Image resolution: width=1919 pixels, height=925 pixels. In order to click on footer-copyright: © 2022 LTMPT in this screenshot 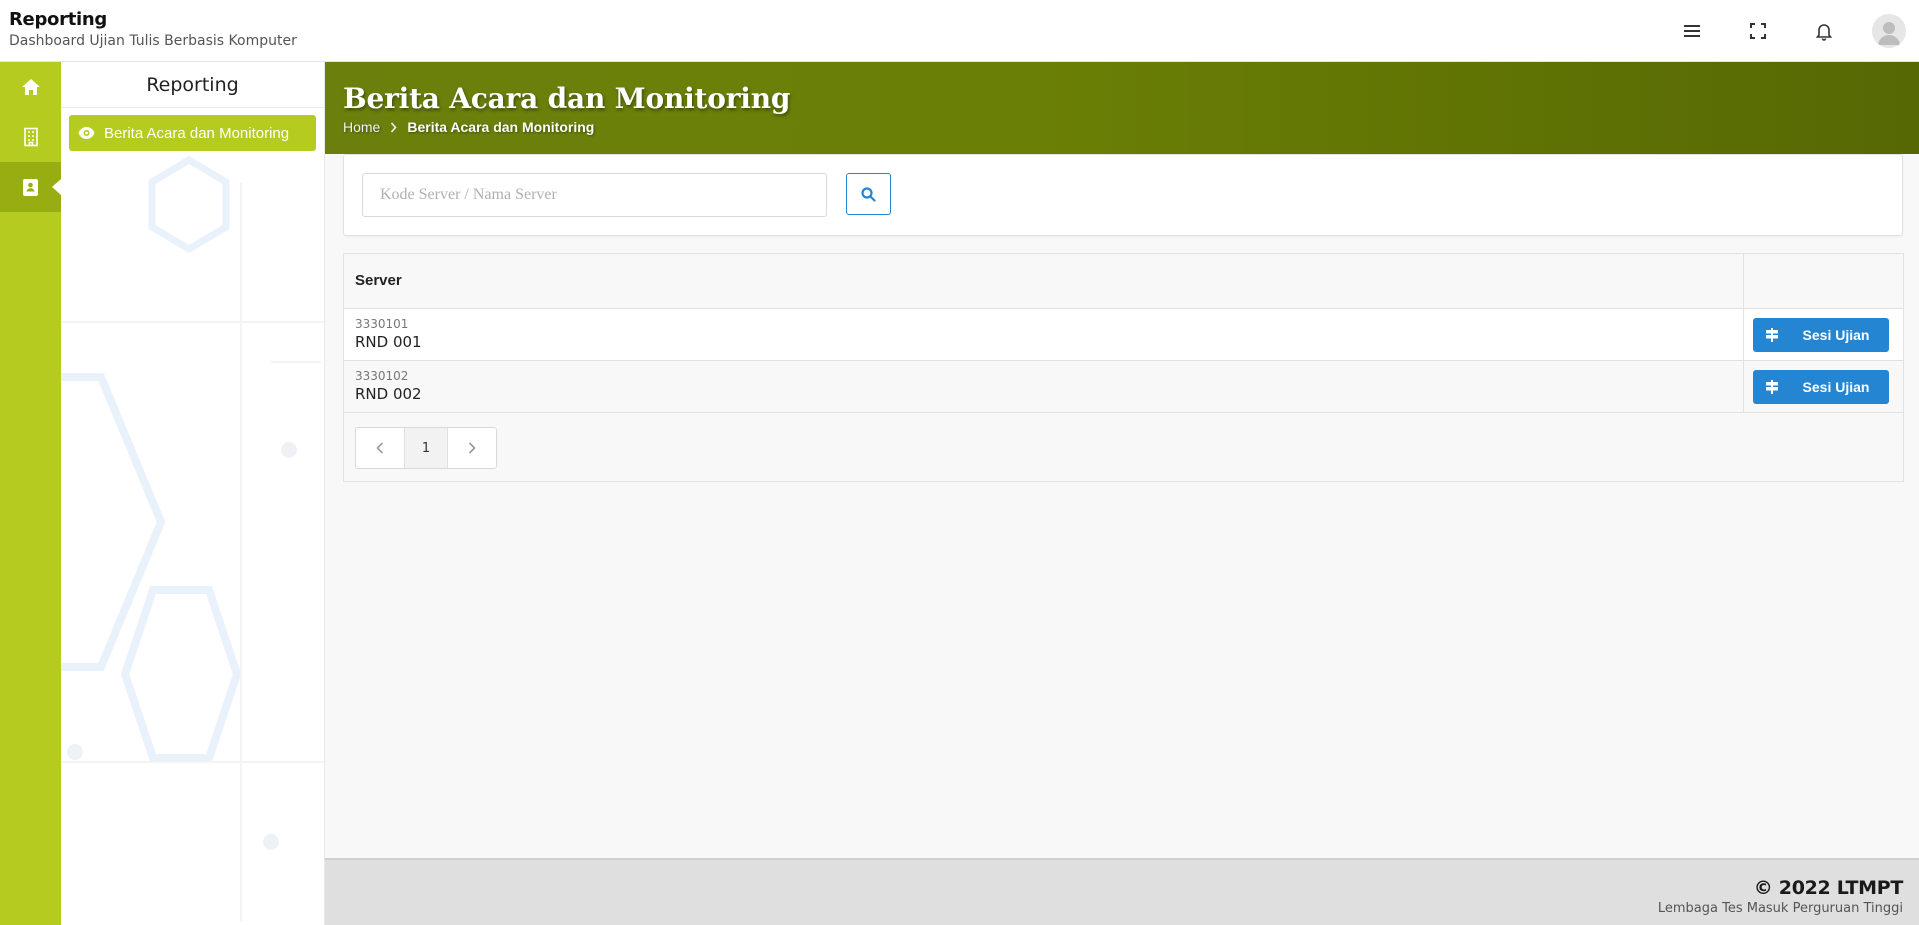, I will do `click(1828, 888)`.